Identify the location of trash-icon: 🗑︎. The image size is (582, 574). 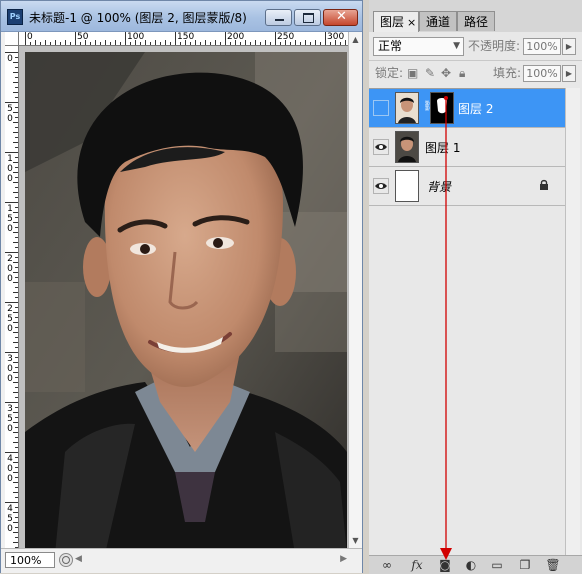
(553, 565).